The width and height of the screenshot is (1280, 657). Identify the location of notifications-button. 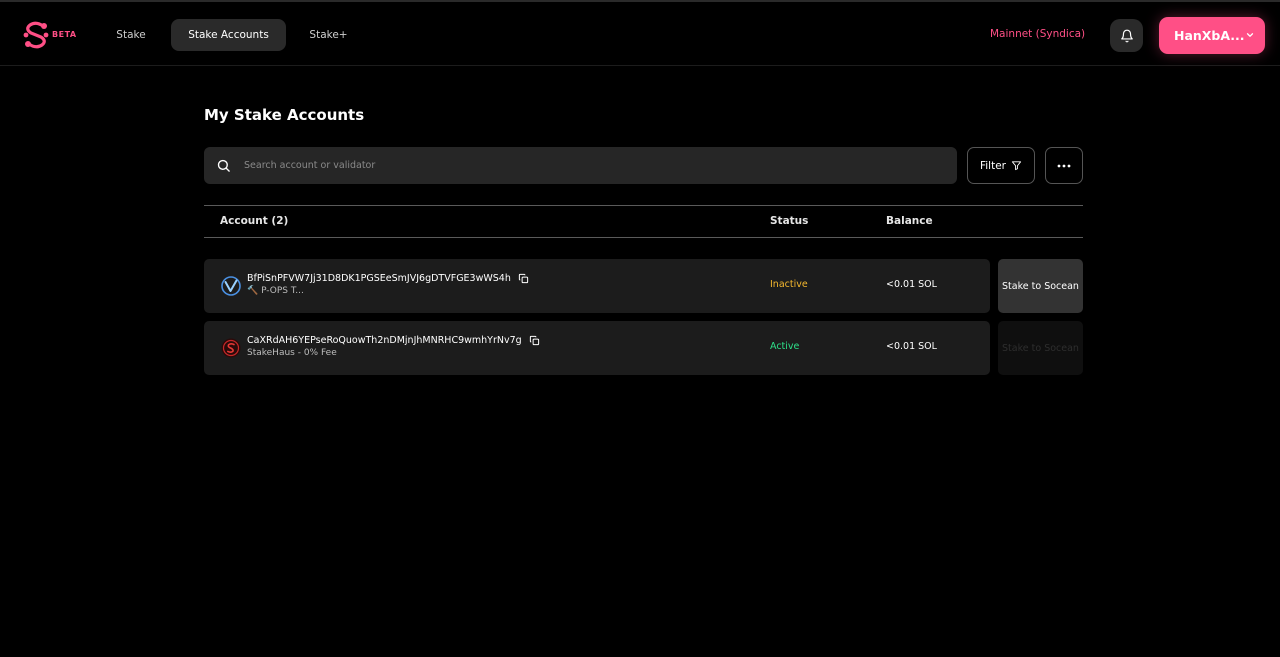
(1126, 35).